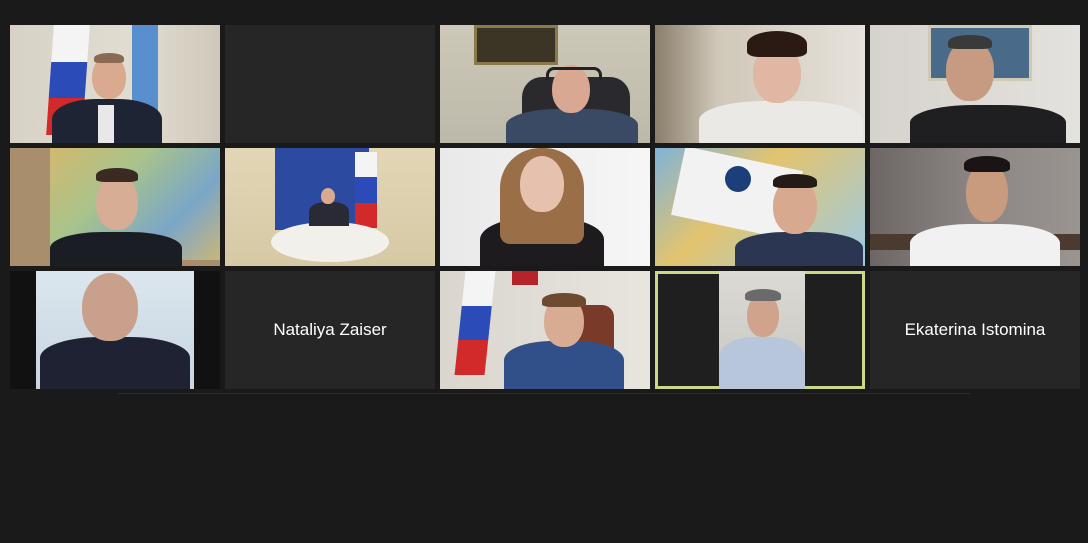  Describe the element at coordinates (574, 73) in the screenshot. I see `headset-icon` at that location.